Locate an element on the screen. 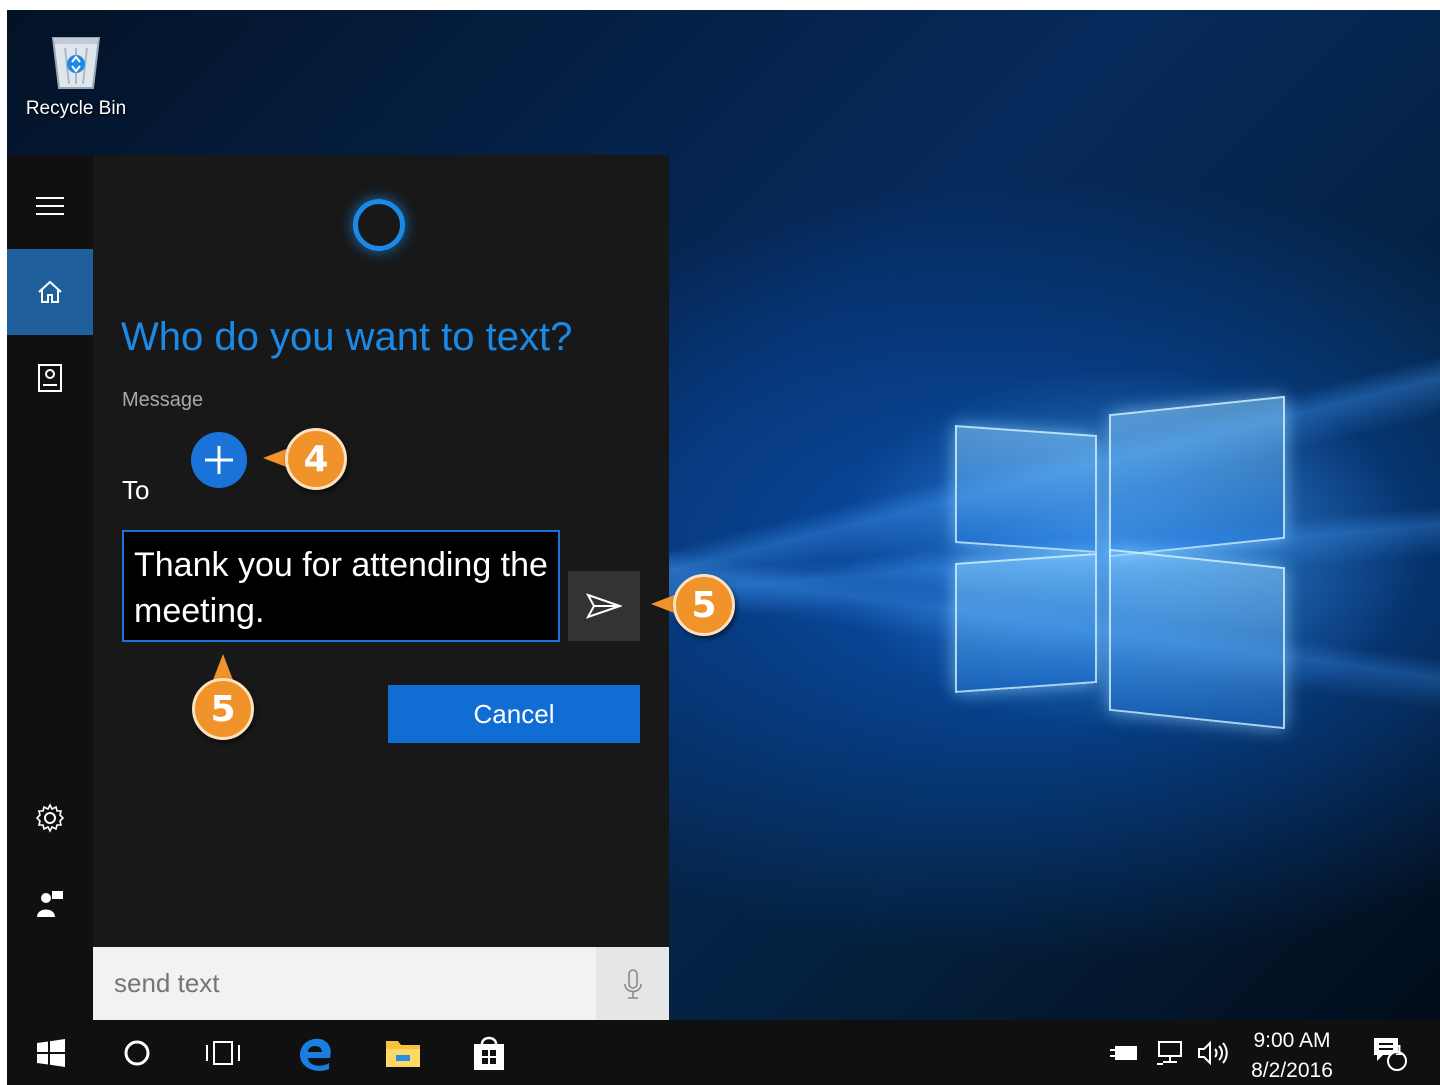 The height and width of the screenshot is (1085, 1440). network-tray-button is located at coordinates (1170, 1052).